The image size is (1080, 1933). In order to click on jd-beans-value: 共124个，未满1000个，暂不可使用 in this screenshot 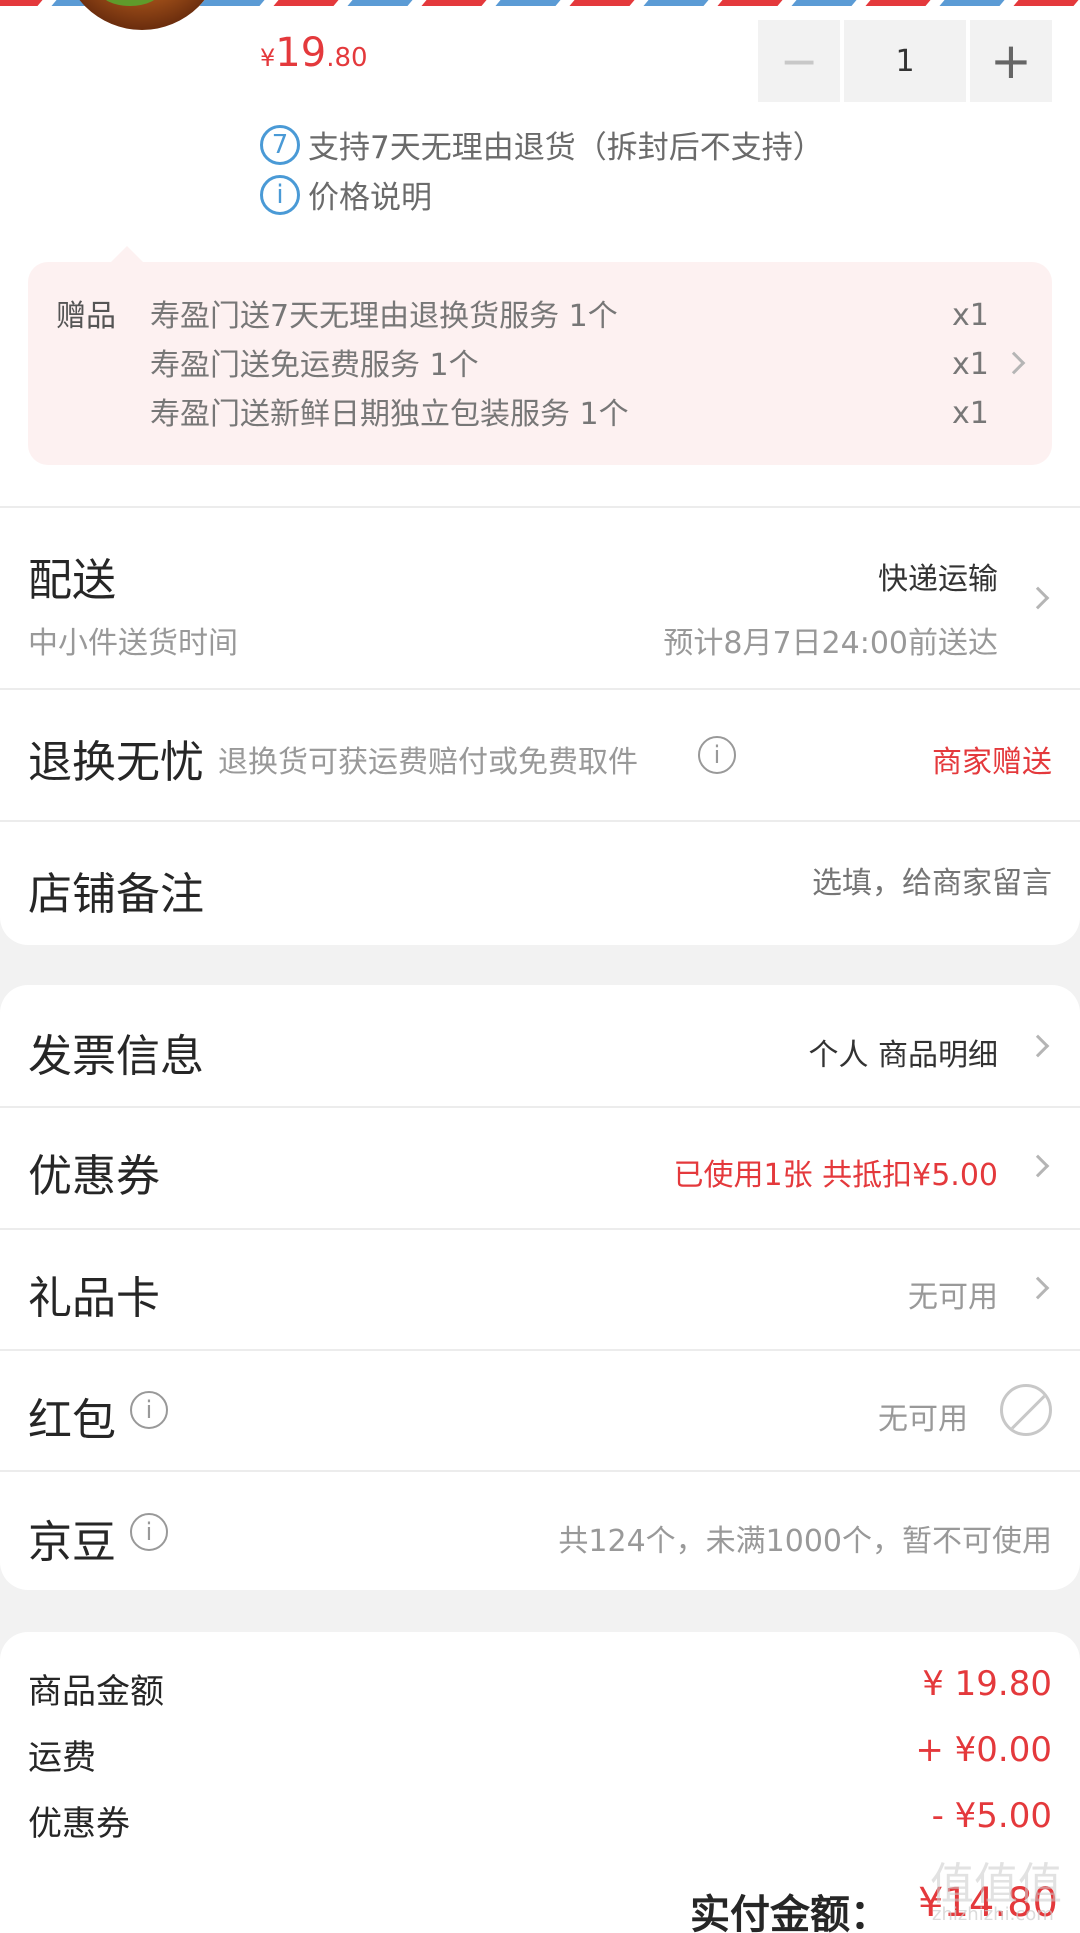, I will do `click(805, 1541)`.